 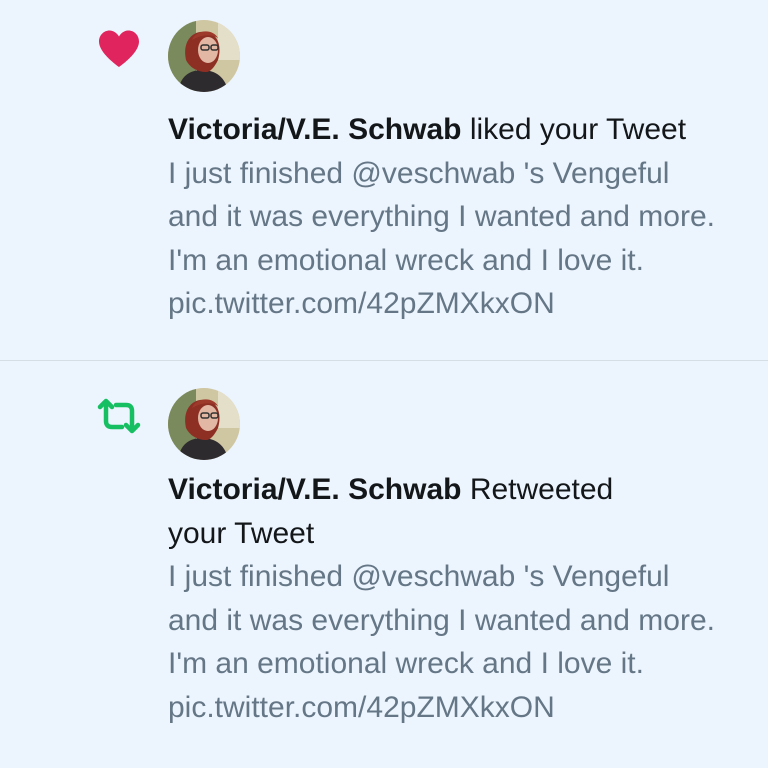 What do you see at coordinates (119, 49) in the screenshot?
I see `heart-icon` at bounding box center [119, 49].